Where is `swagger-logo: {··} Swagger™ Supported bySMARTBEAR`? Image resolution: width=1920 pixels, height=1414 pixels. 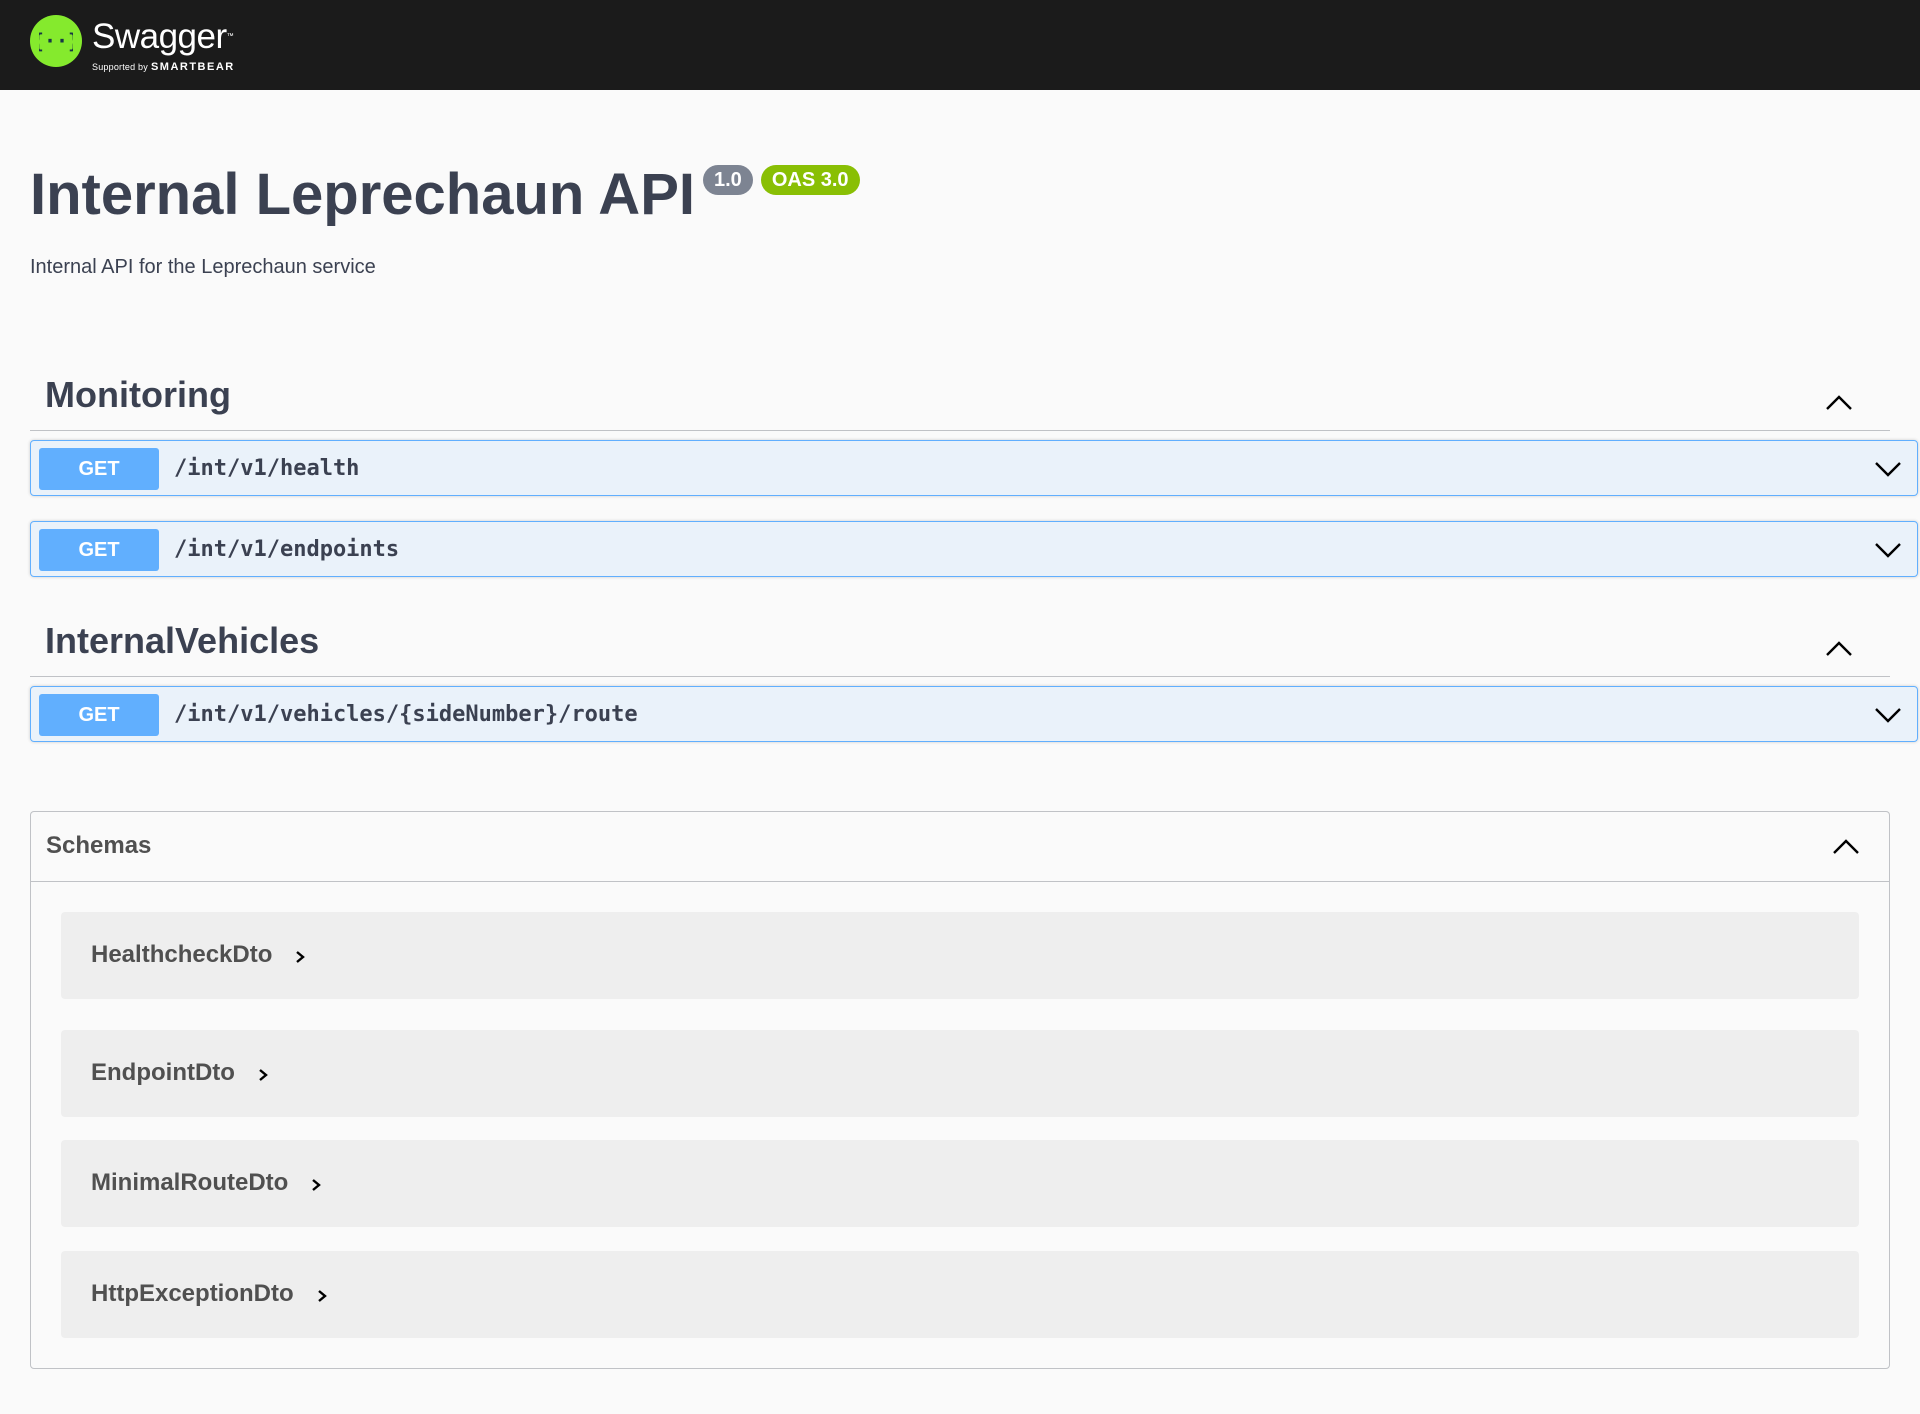 swagger-logo: {··} Swagger™ Supported bySMARTBEAR is located at coordinates (132, 44).